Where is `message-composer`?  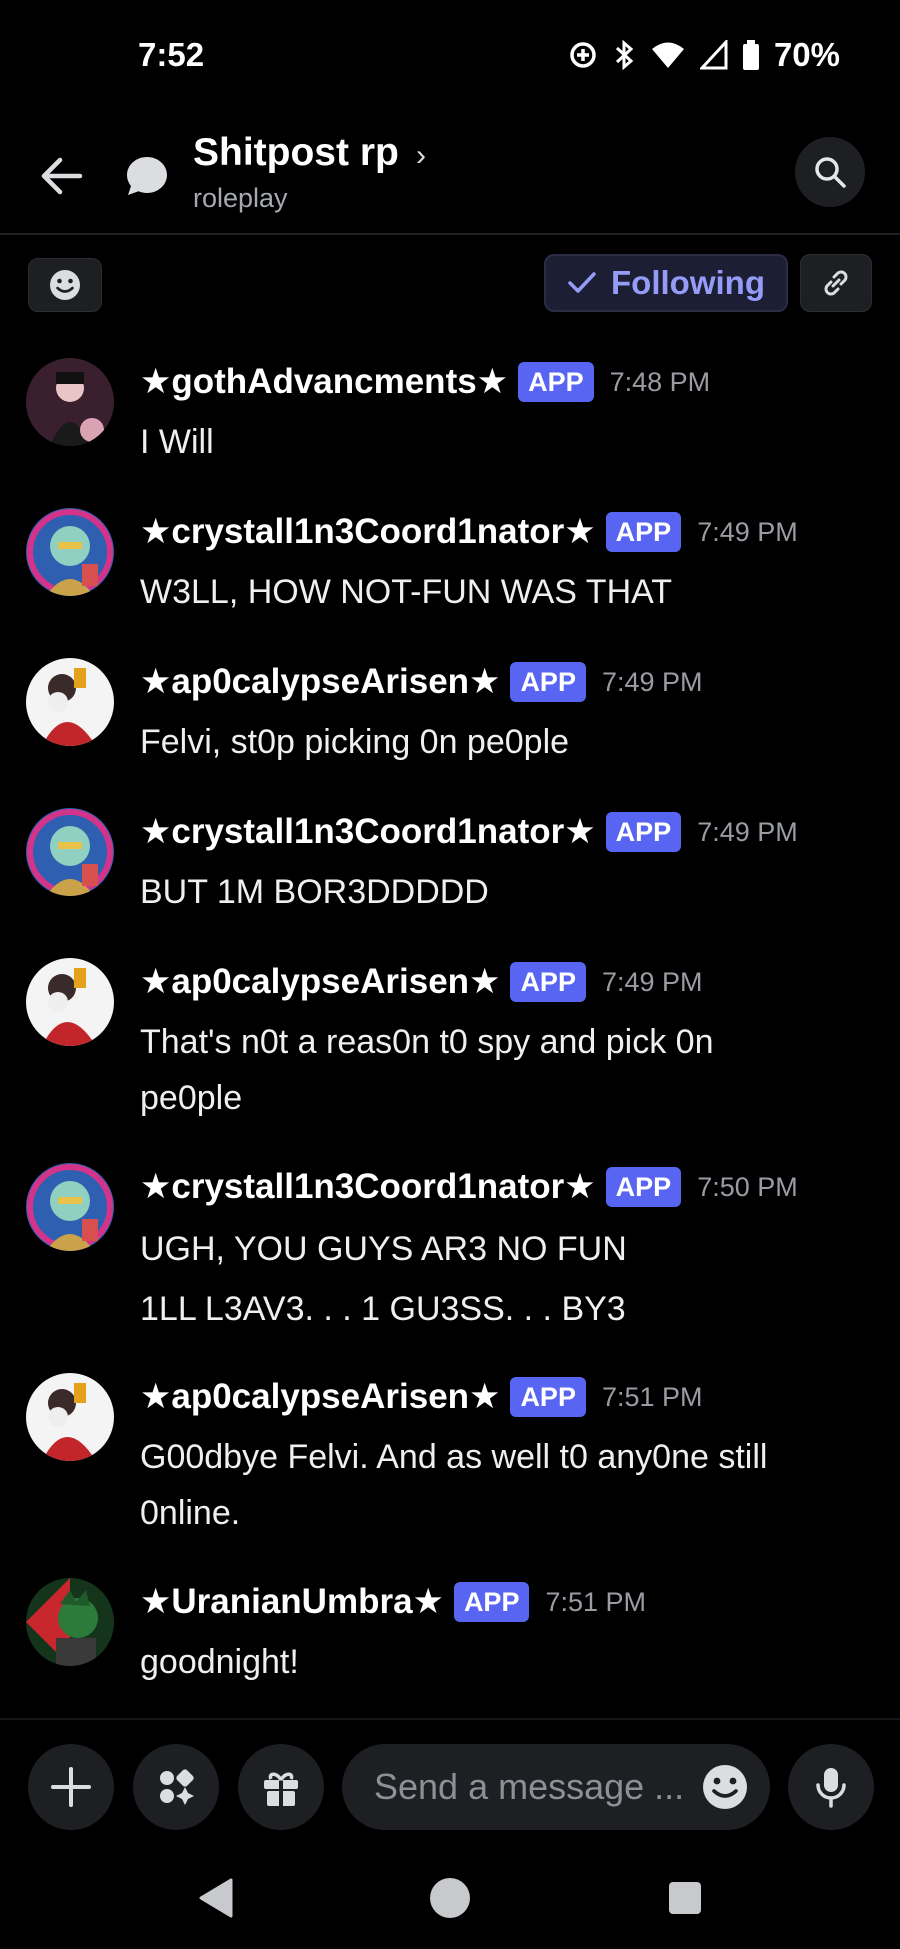 message-composer is located at coordinates (450, 1785).